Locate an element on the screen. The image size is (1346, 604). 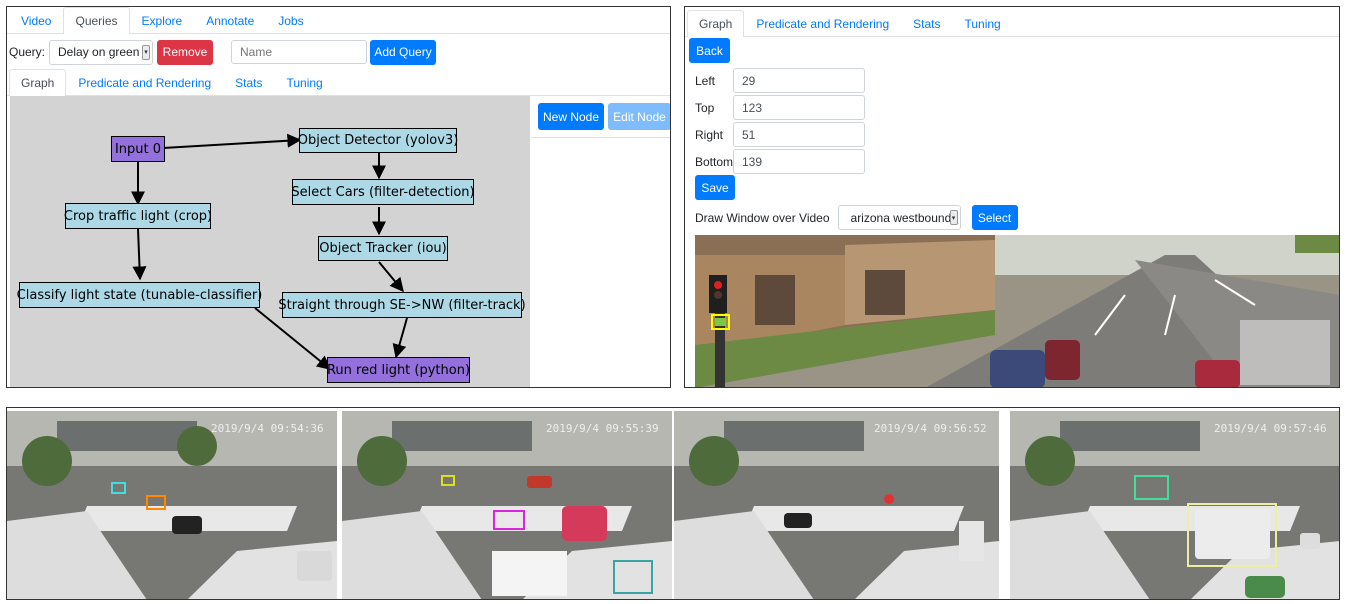
node-side-panel: New Node Edit Node is located at coordinates (600, 241).